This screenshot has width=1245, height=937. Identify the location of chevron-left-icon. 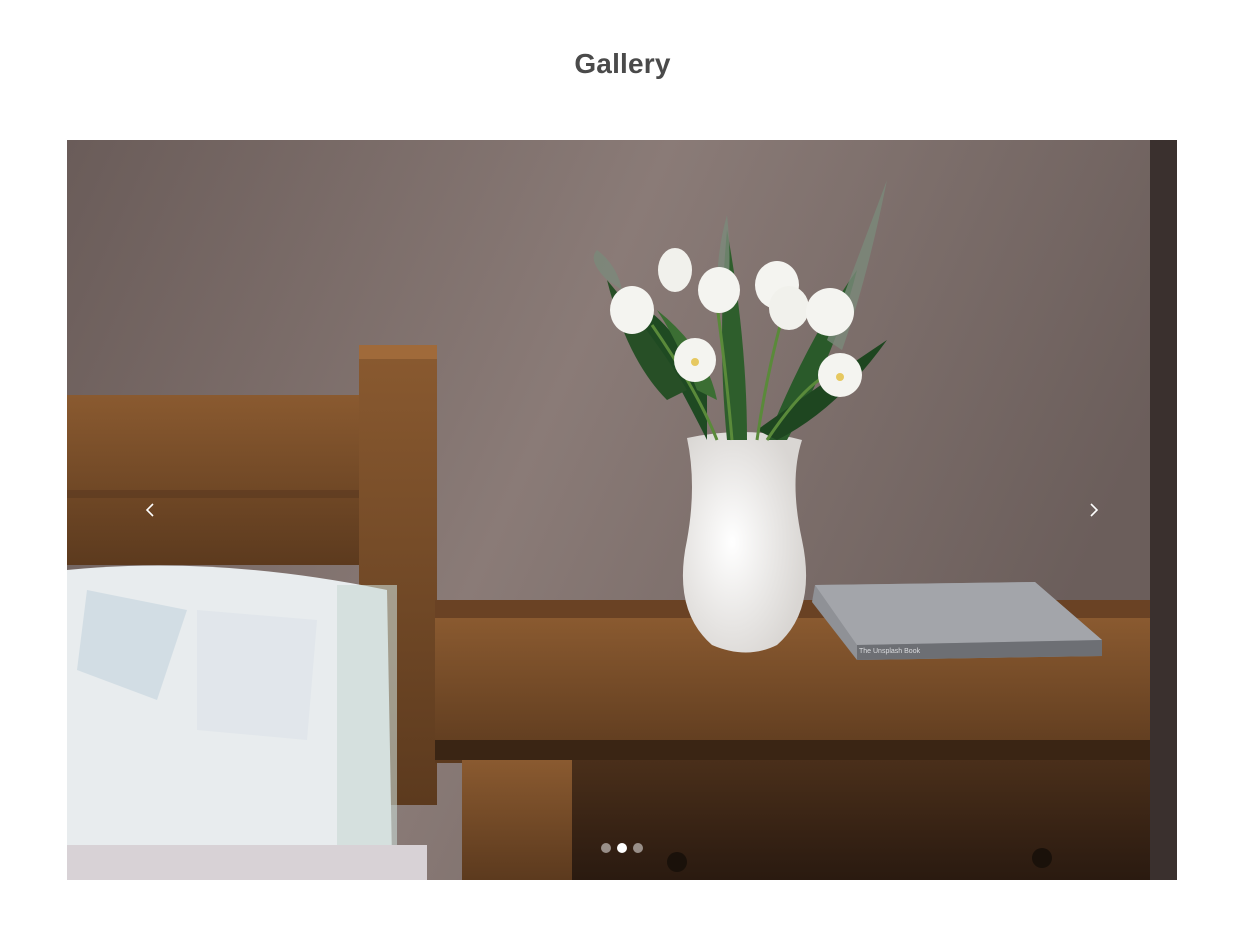
(149, 510).